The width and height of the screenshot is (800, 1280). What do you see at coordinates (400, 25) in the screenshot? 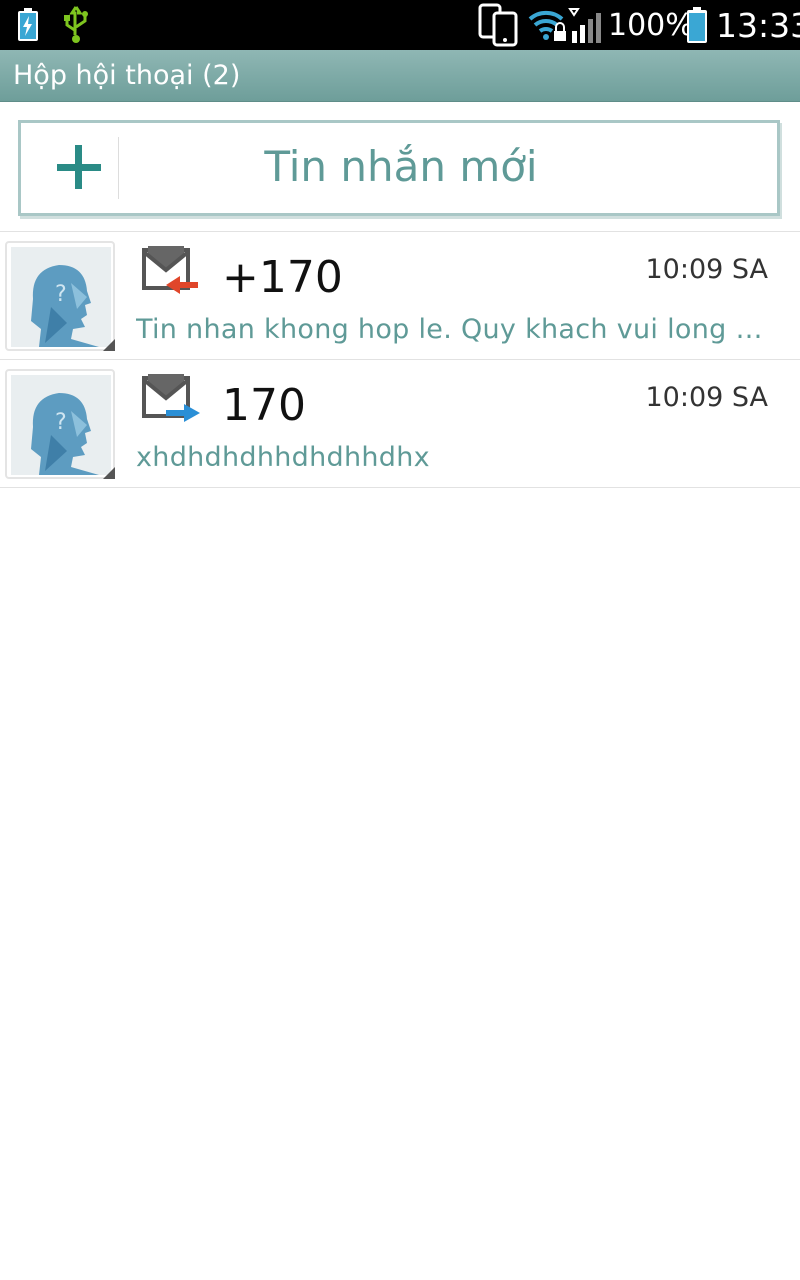
I see `status-bar: 100% 13:33` at bounding box center [400, 25].